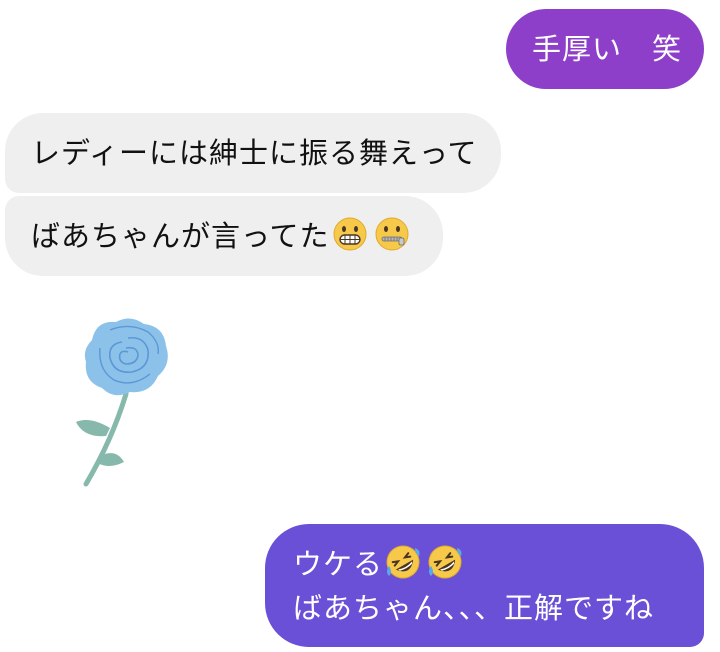  What do you see at coordinates (607, 49) in the screenshot?
I see `message-text: 手厚い 笑` at bounding box center [607, 49].